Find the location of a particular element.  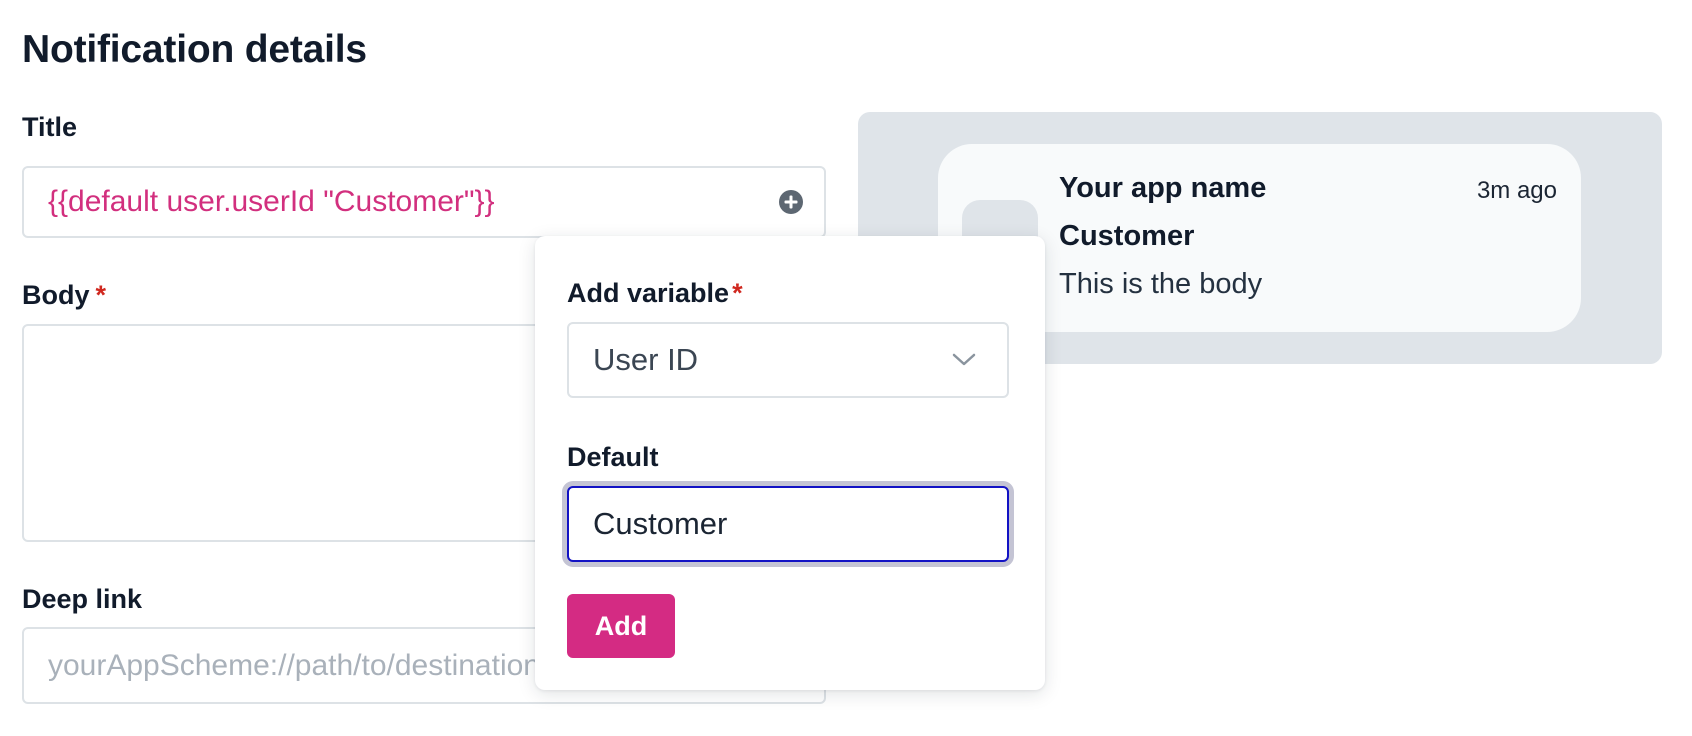

page-title: Notification details is located at coordinates (194, 49).